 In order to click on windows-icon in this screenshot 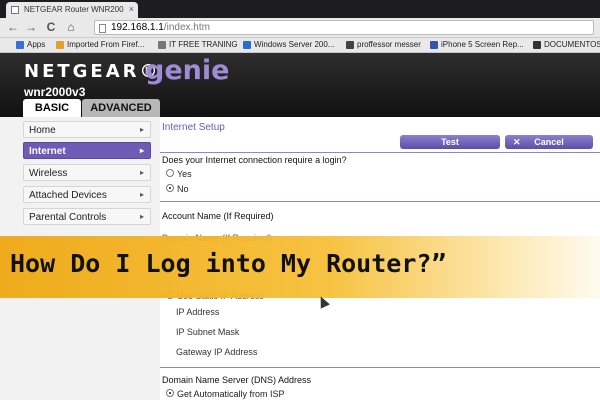, I will do `click(247, 45)`.